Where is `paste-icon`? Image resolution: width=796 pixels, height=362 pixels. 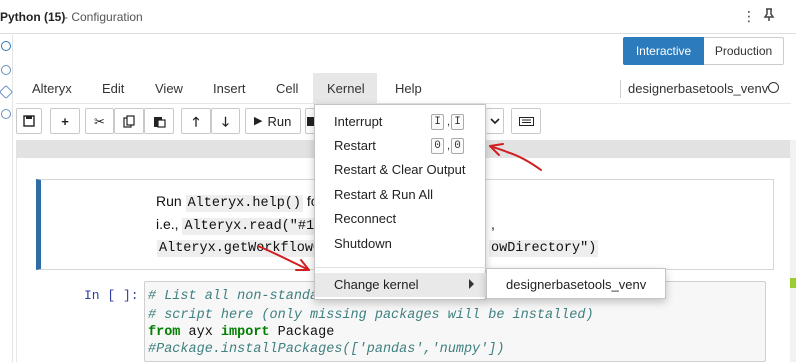
paste-icon is located at coordinates (159, 122).